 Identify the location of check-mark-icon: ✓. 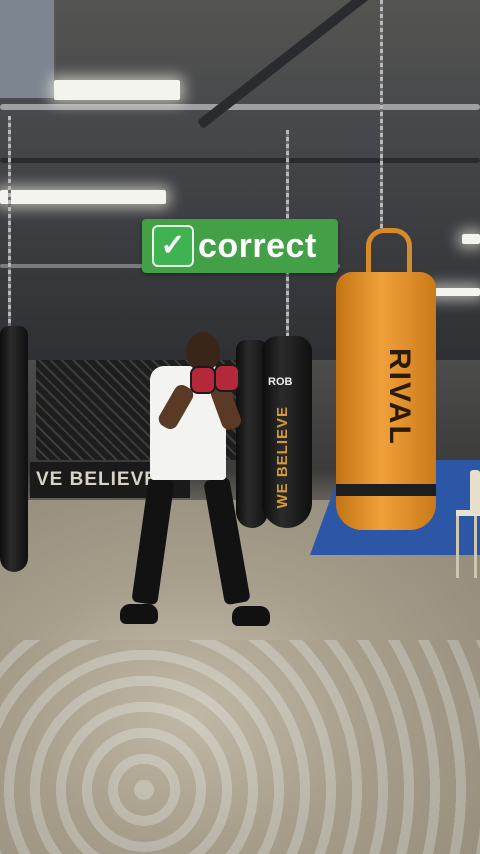
(173, 246).